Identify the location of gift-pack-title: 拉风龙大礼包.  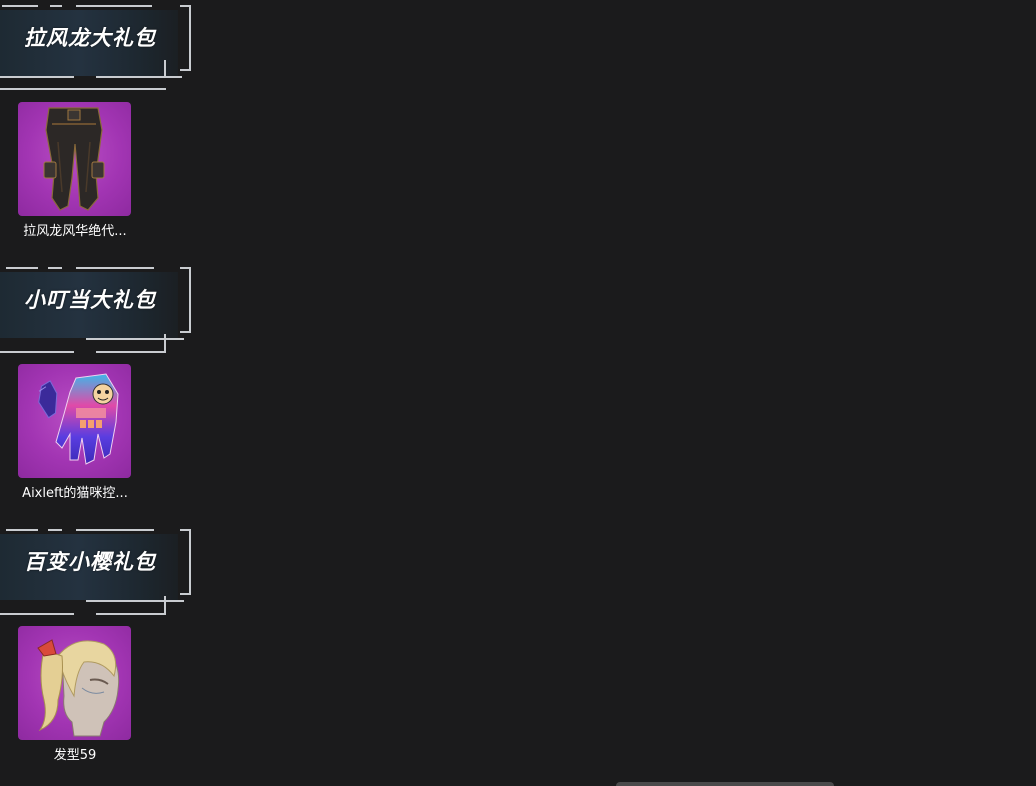
(90, 38).